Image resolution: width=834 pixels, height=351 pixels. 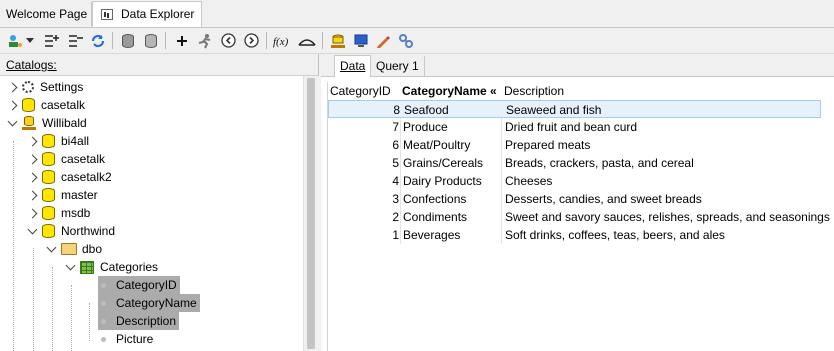 I want to click on table-row: 4 Dairy Products Cheeses, so click(x=574, y=181).